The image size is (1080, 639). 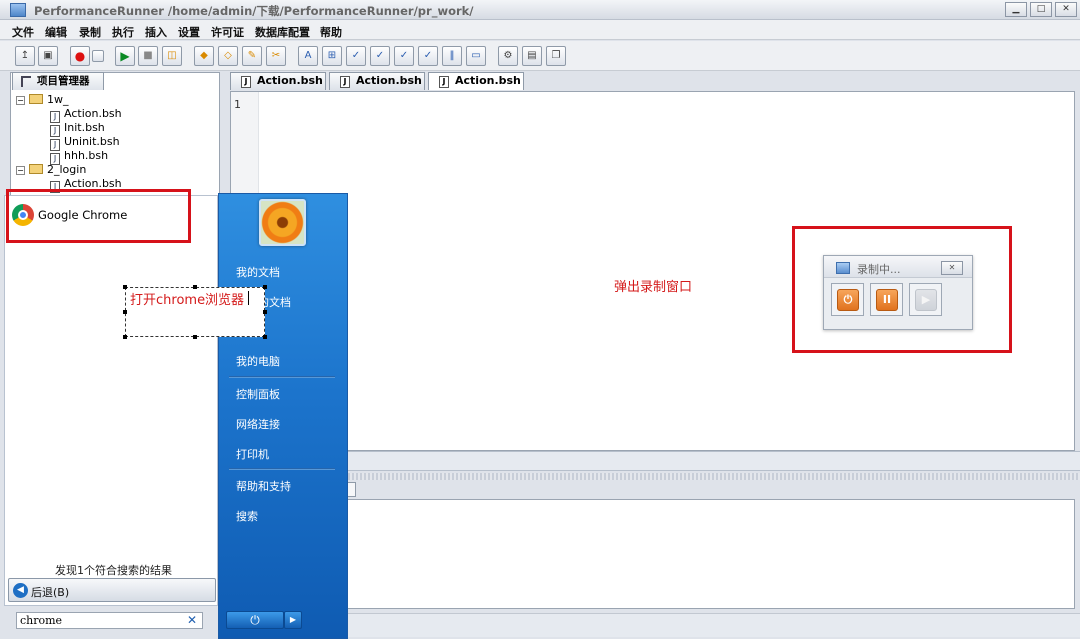 I want to click on clear-search-icon: ✕, so click(x=192, y=620).